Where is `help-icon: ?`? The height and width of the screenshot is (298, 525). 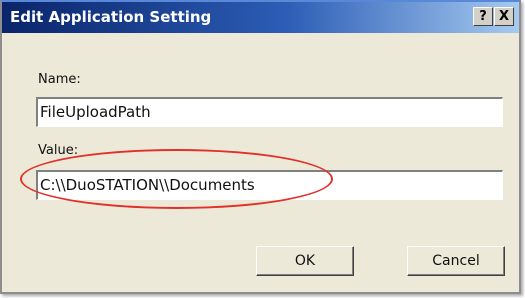 help-icon: ? is located at coordinates (483, 16).